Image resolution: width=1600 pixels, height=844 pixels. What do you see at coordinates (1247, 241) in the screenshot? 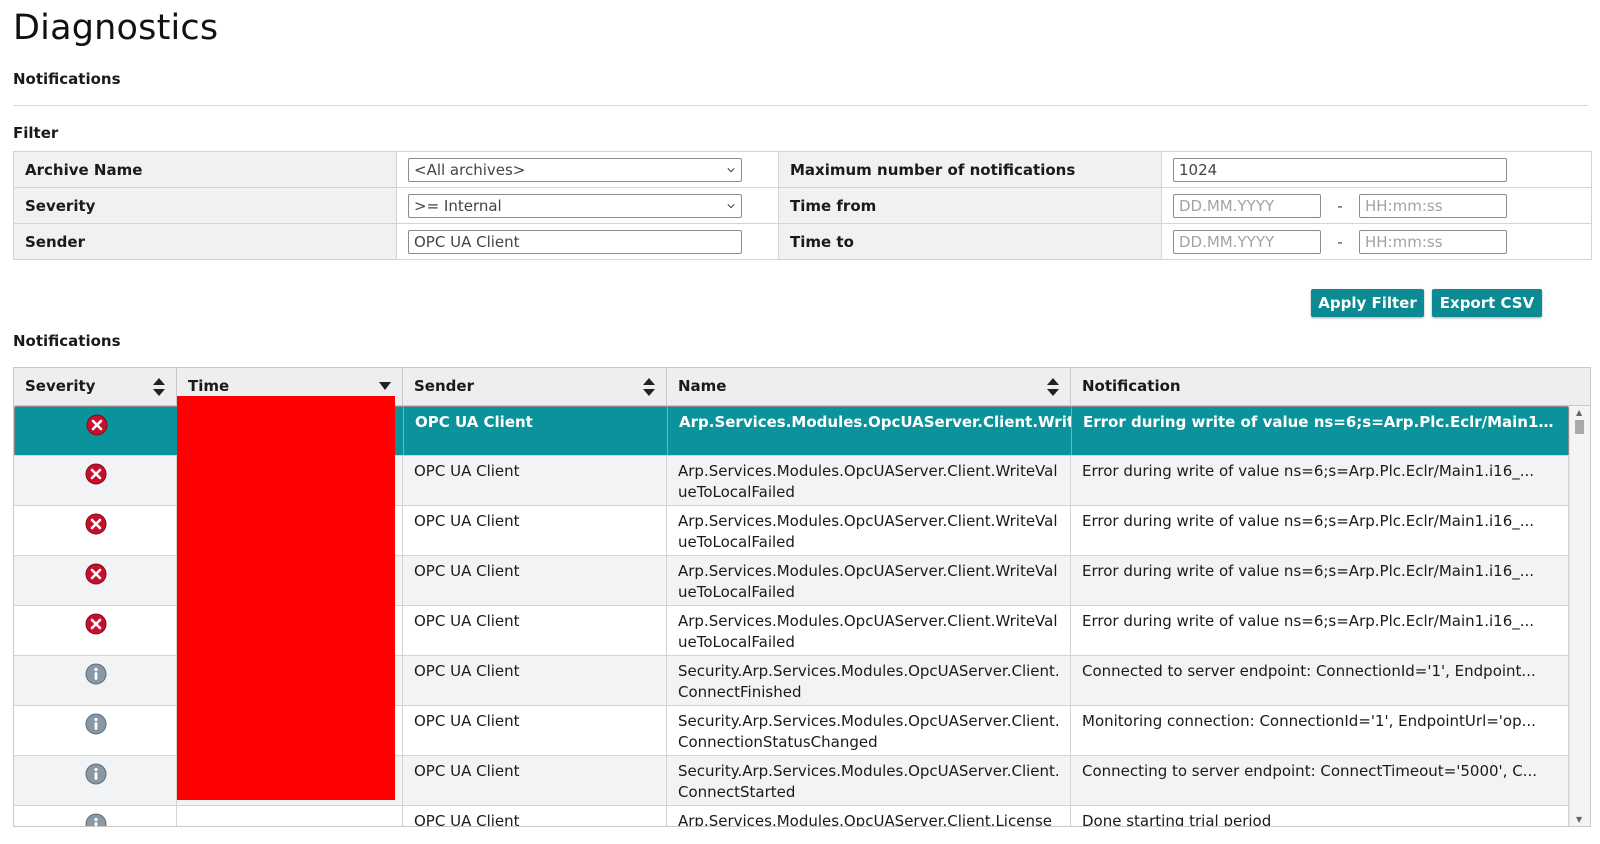
I see `time-to-date-input: DD.MM.YYYY` at bounding box center [1247, 241].